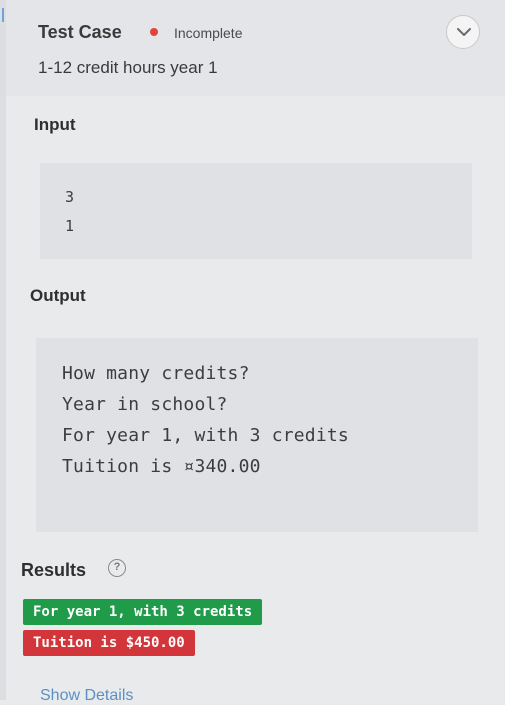  I want to click on output-line: Tuition is ¤340.00, so click(161, 466).